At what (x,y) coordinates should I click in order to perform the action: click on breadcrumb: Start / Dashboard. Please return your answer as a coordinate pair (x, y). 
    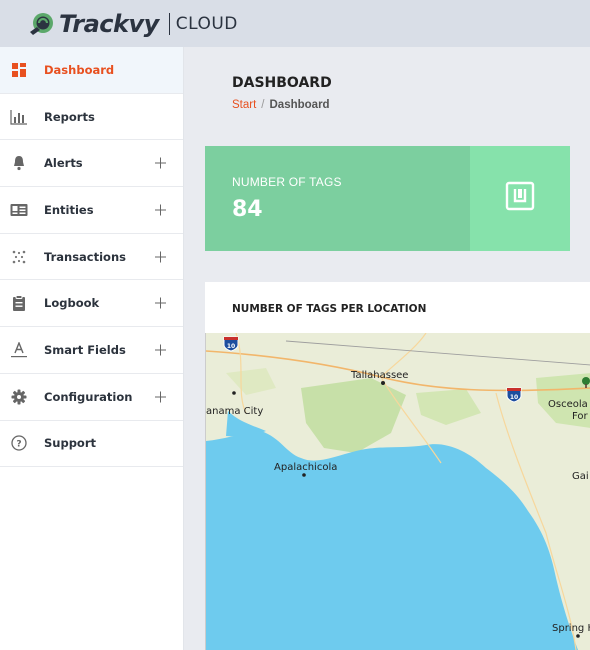
    Looking at the image, I should click on (281, 105).